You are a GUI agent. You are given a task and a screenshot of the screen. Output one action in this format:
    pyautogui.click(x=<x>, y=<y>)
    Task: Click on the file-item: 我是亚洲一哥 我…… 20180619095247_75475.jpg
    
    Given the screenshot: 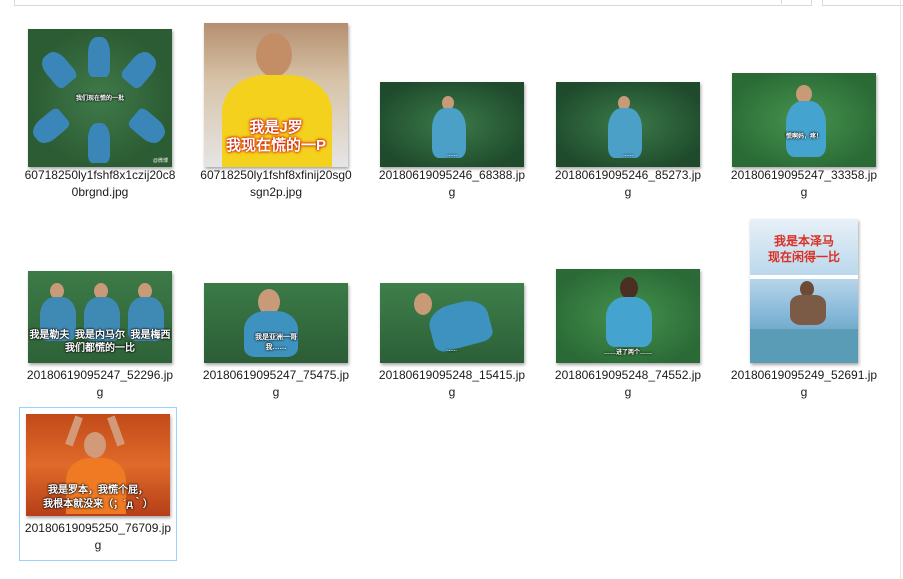 What is the action you would take?
    pyautogui.click(x=276, y=328)
    